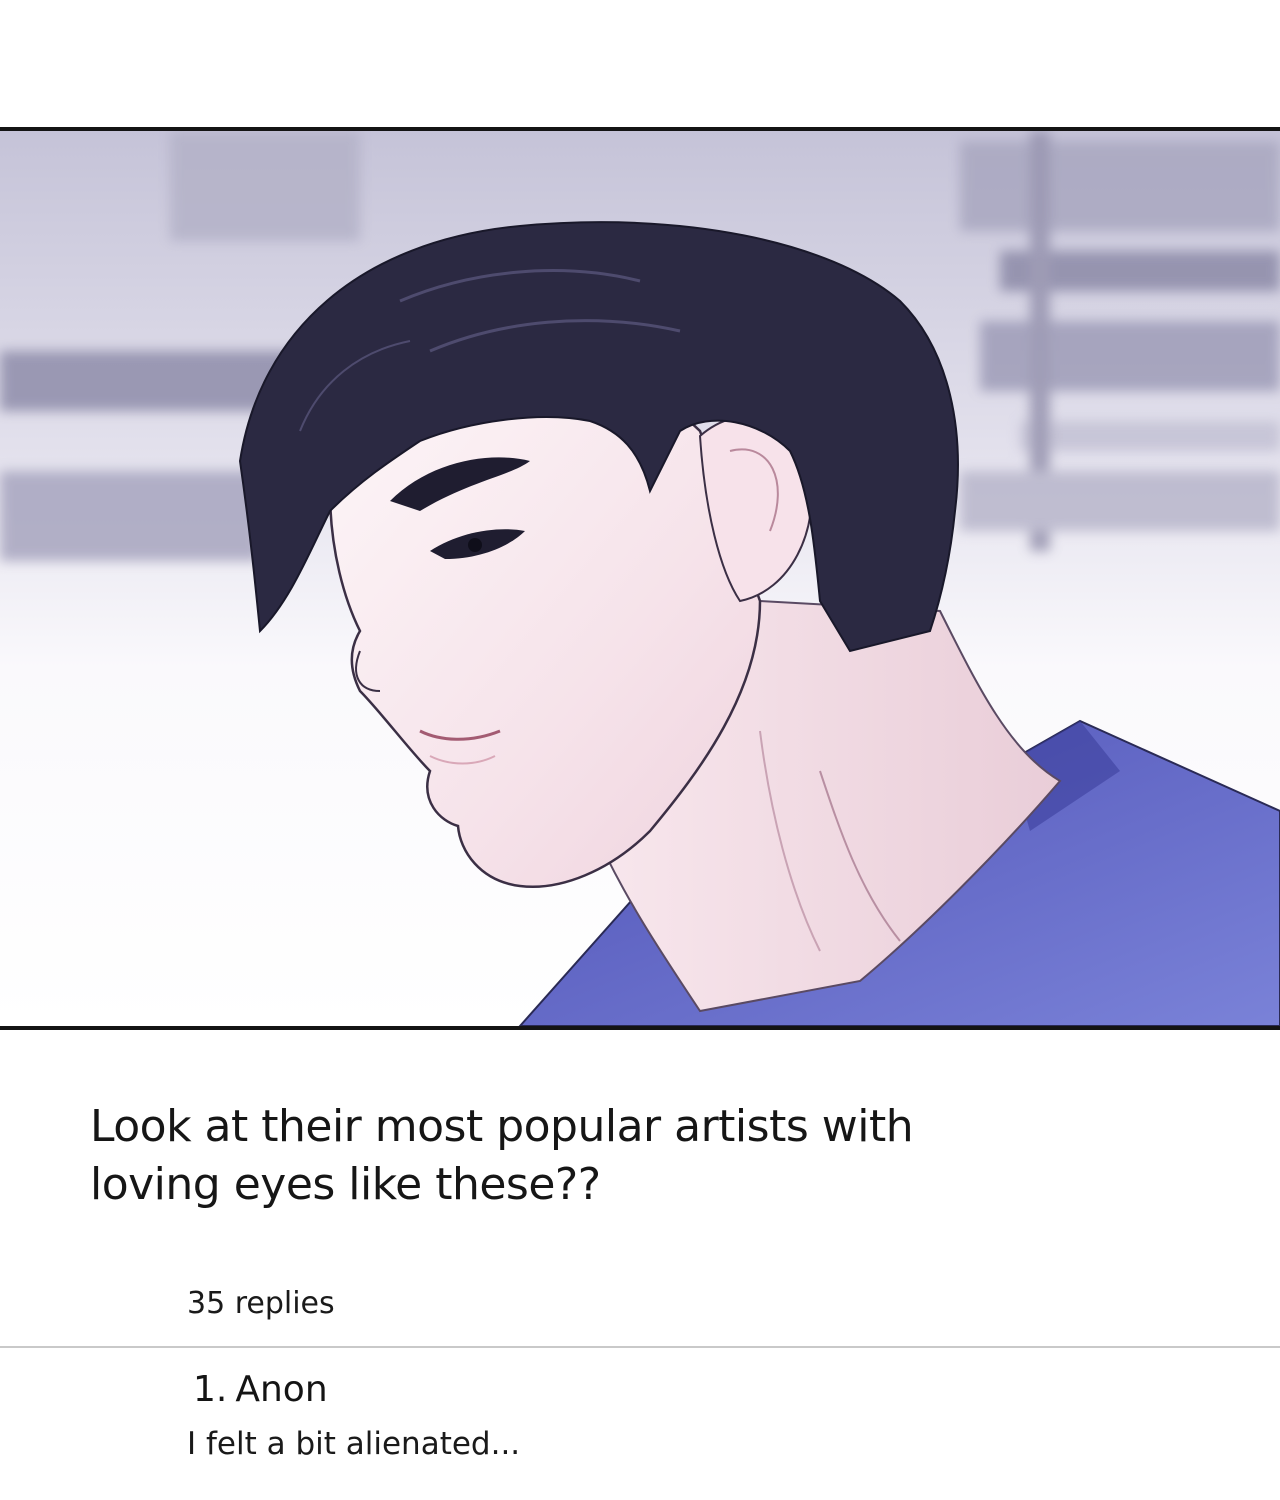 The width and height of the screenshot is (1280, 1500). I want to click on post-text-line-1: Look at their most popular artists with, so click(502, 1126).